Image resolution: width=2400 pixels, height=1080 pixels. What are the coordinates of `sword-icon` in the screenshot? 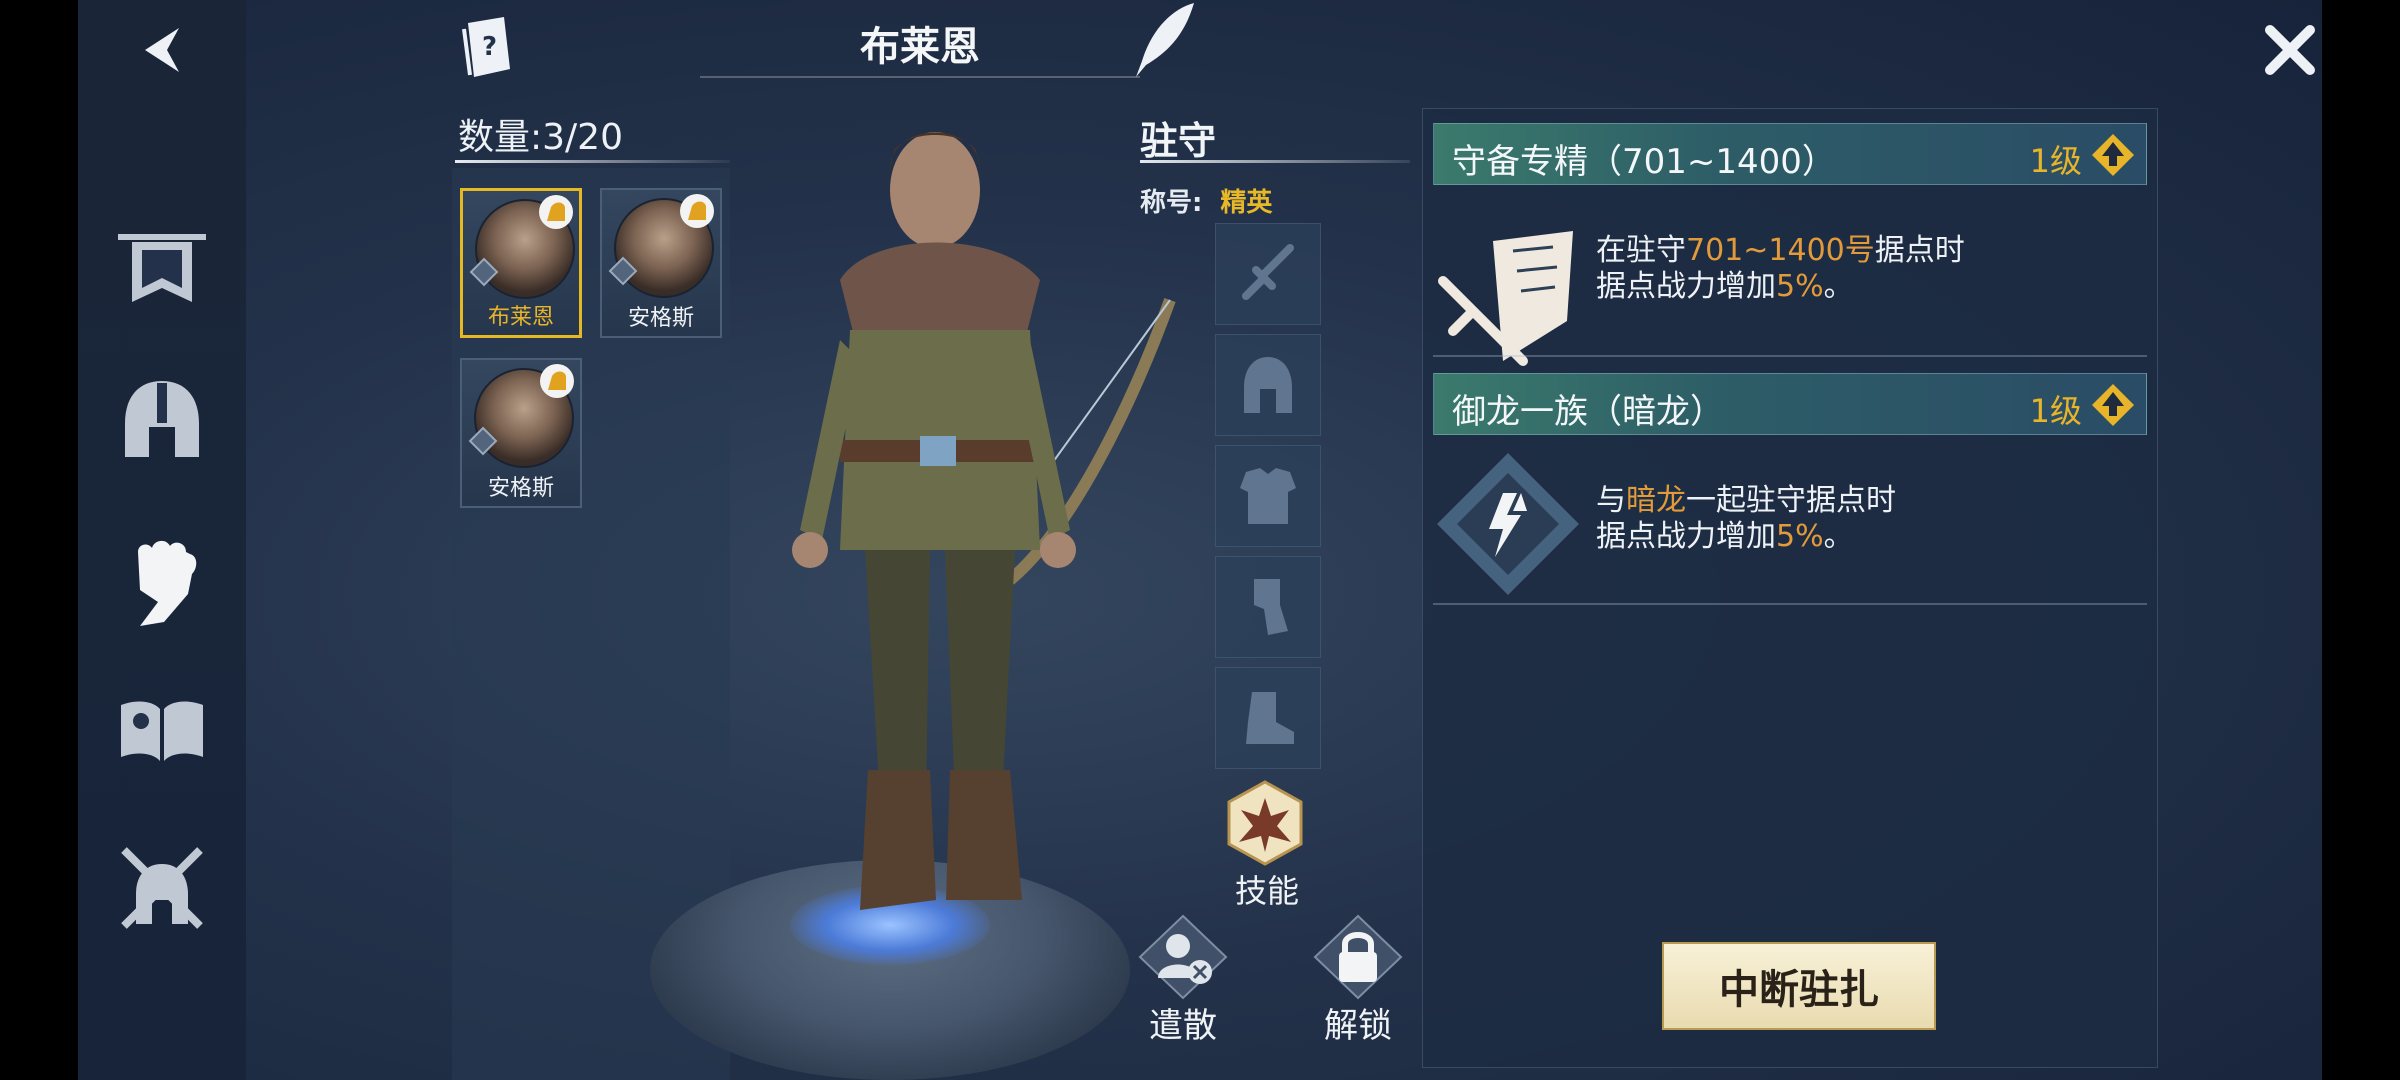 It's located at (1268, 272).